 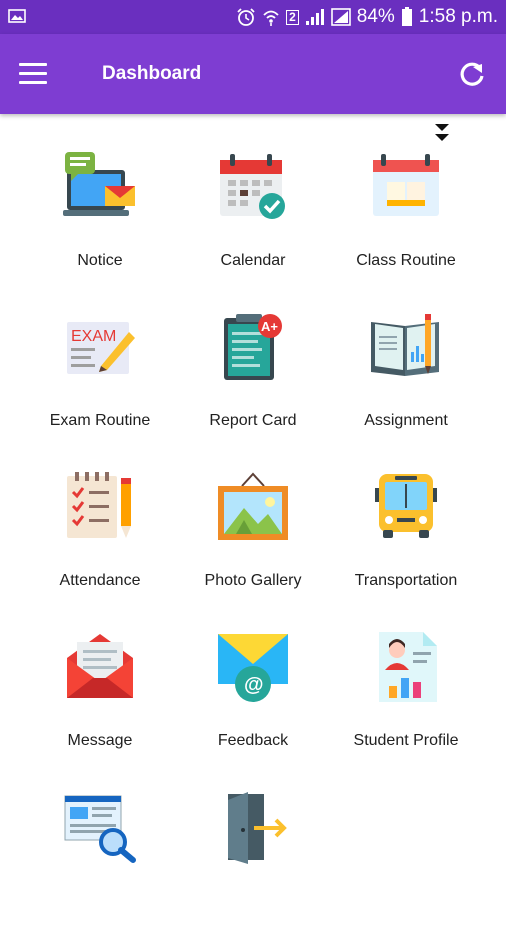 What do you see at coordinates (17, 16) in the screenshot?
I see `image-notification-icon` at bounding box center [17, 16].